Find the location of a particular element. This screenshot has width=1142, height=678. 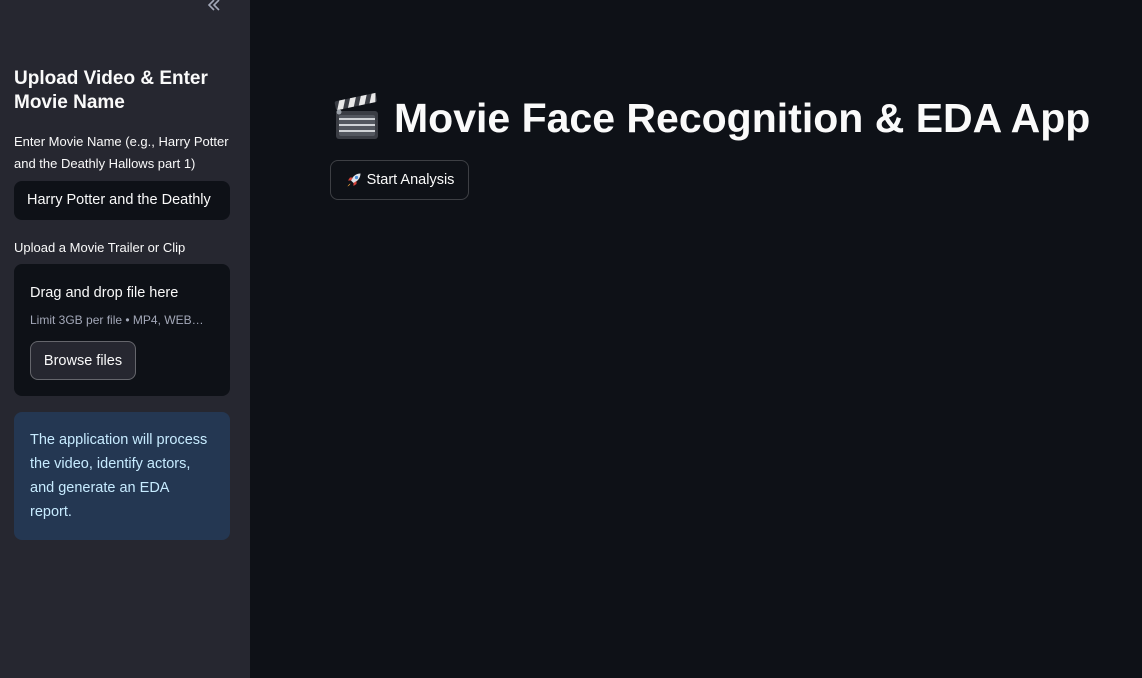

double-chevron-left-icon is located at coordinates (213, 5).